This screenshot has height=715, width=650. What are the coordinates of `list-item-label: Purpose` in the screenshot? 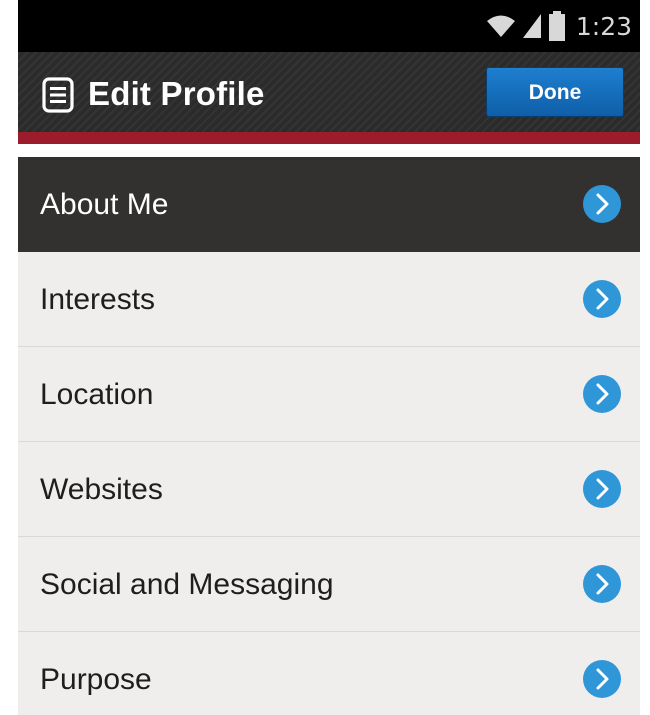 It's located at (96, 679).